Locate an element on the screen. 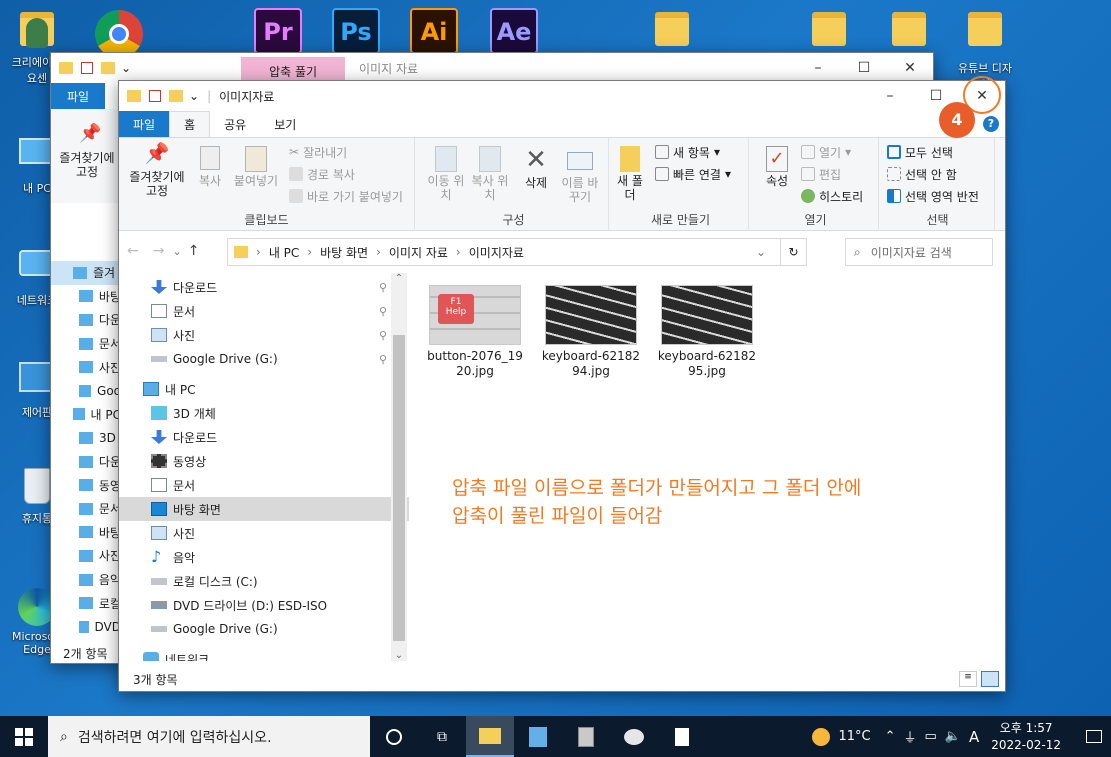  nav-tree-item: 사진 is located at coordinates (264, 533).